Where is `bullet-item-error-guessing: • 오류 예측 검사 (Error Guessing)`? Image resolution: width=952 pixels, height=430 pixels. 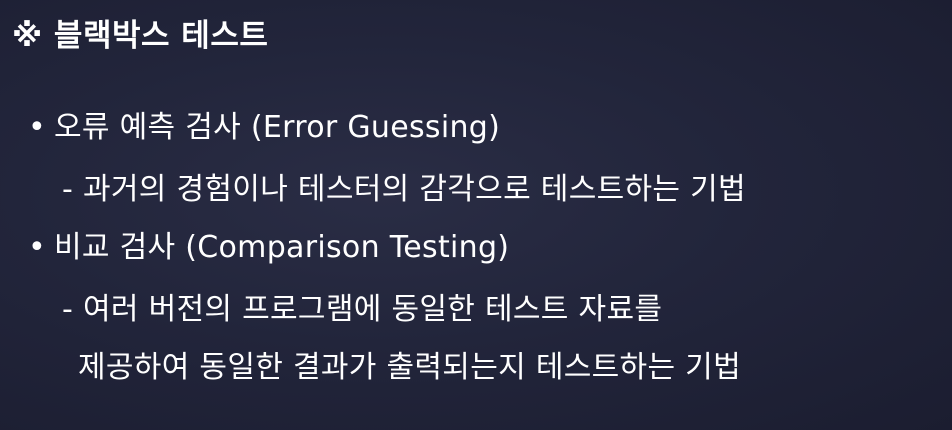 bullet-item-error-guessing: • 오류 예측 검사 (Error Guessing) is located at coordinates (264, 128).